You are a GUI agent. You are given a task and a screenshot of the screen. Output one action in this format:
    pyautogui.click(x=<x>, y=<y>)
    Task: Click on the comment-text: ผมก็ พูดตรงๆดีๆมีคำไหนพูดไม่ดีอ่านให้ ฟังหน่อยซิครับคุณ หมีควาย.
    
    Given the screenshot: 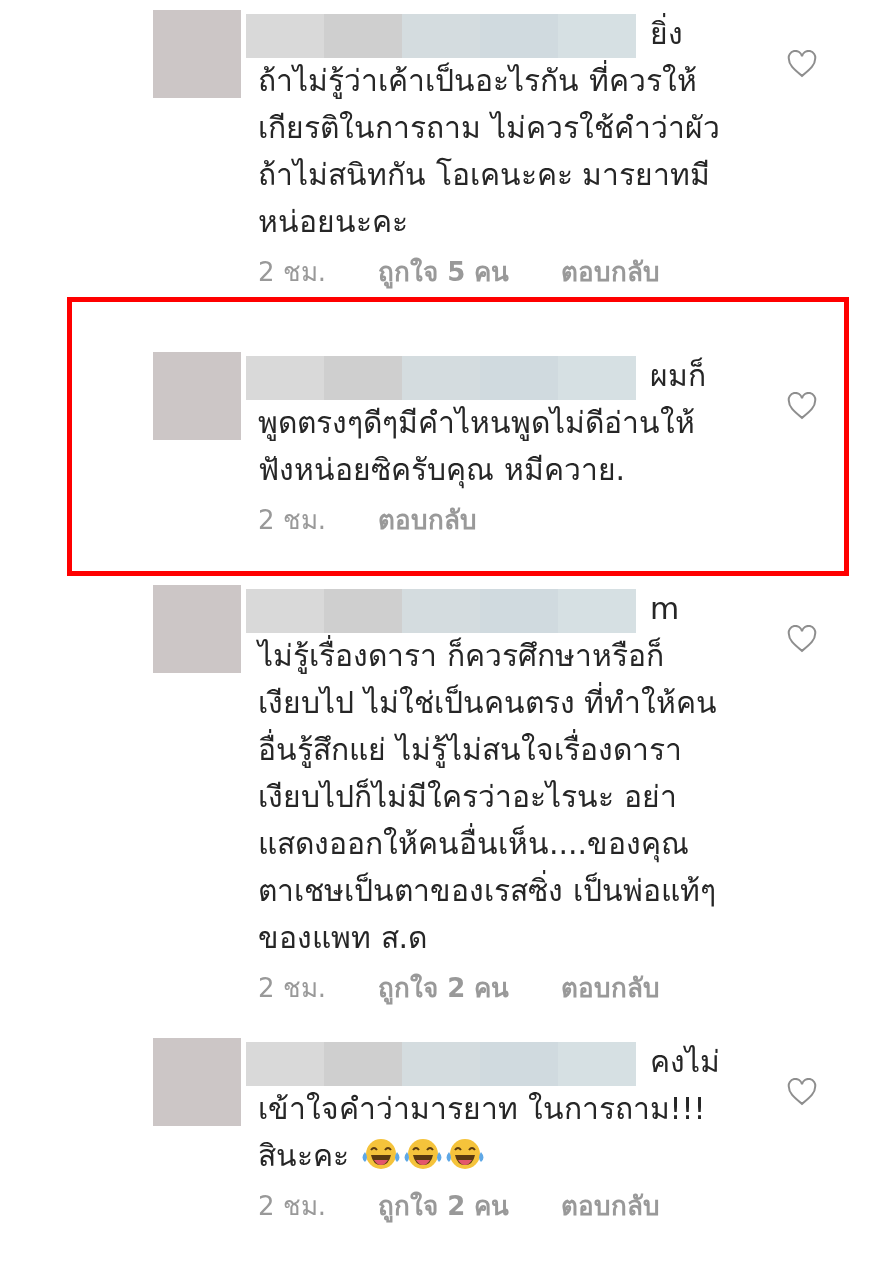 What is the action you would take?
    pyautogui.click(x=482, y=422)
    